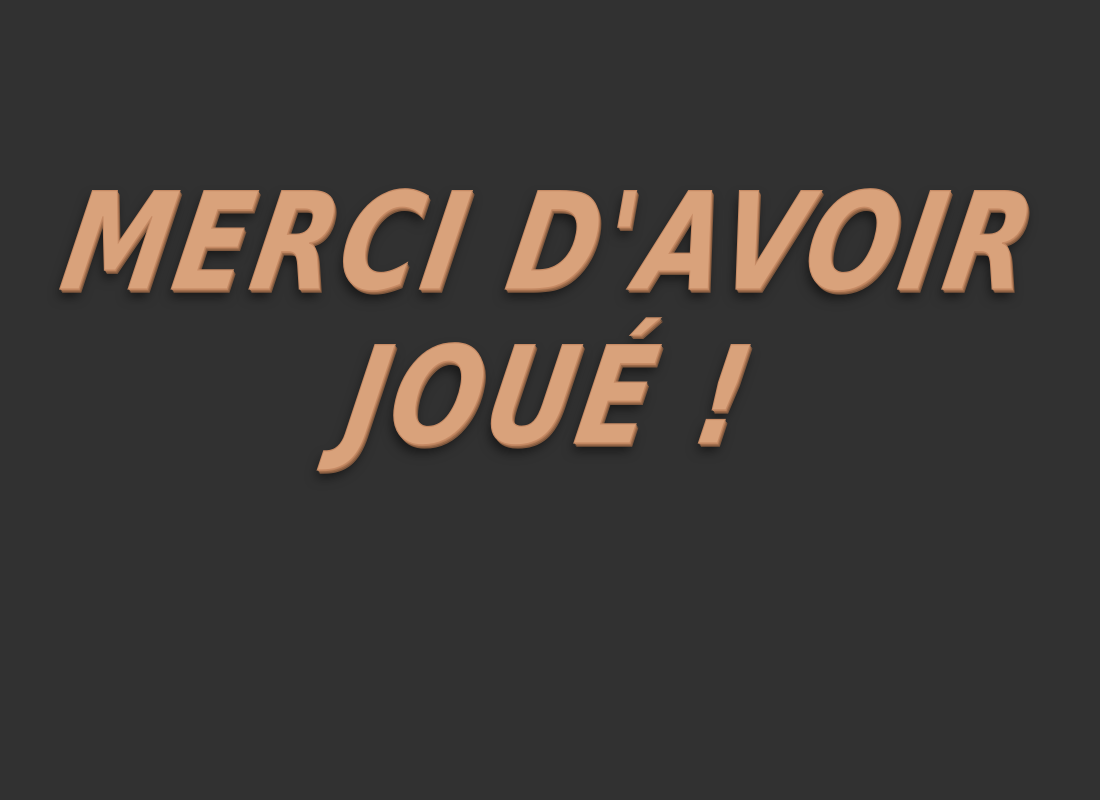 The height and width of the screenshot is (800, 1100). I want to click on thank-you-title-line-2: JOUÉ !, so click(550, 397).